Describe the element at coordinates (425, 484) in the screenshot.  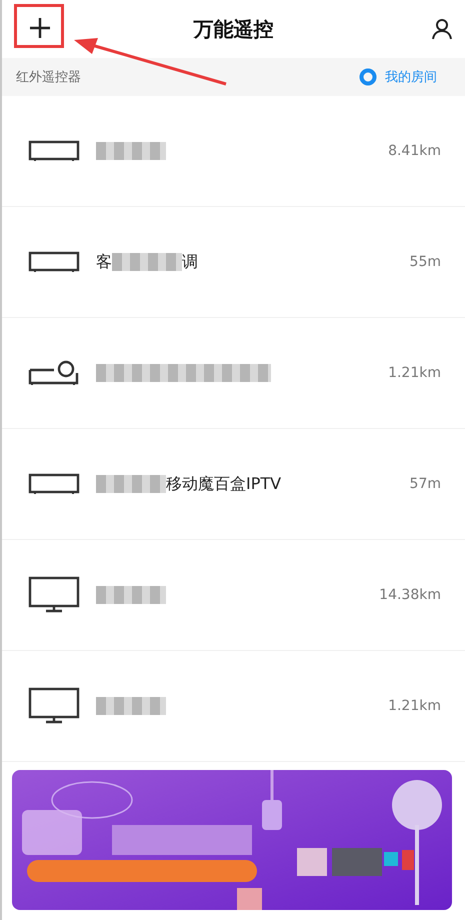
I see `distance-label: 57m` at that location.